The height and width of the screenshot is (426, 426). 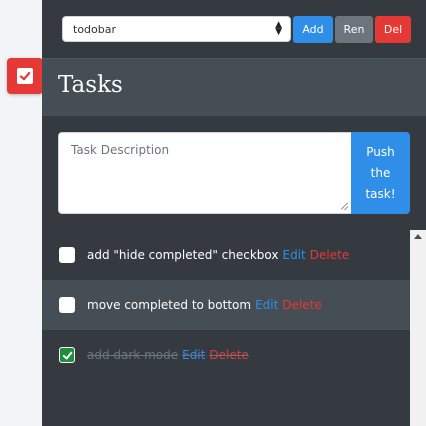 I want to click on resize-grip-icon, so click(x=344, y=206).